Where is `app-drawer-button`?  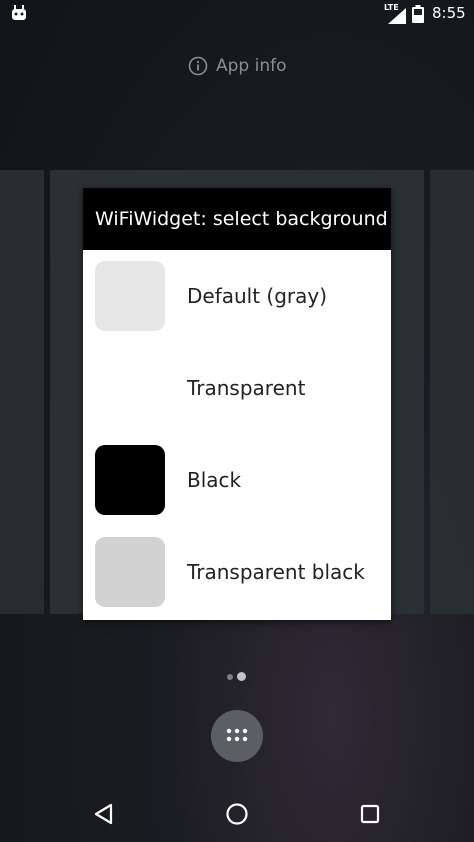 app-drawer-button is located at coordinates (237, 736).